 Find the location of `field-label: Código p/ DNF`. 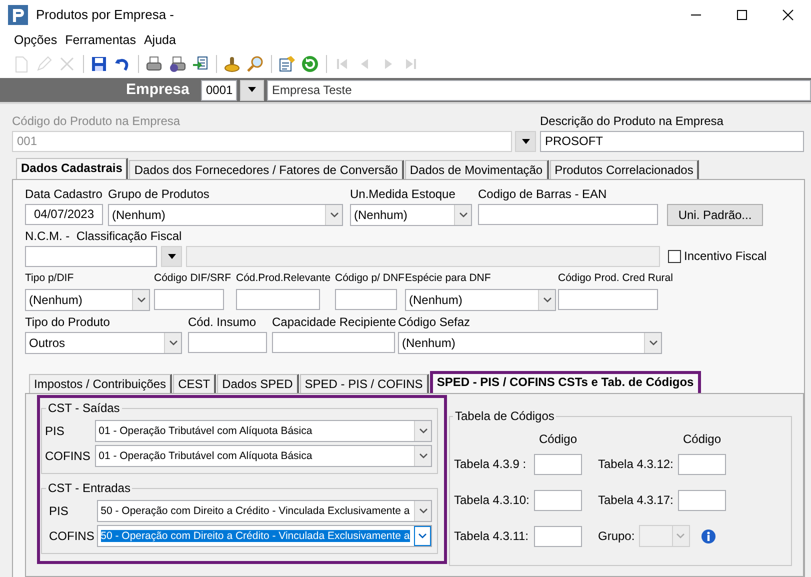

field-label: Código p/ DNF is located at coordinates (369, 279).